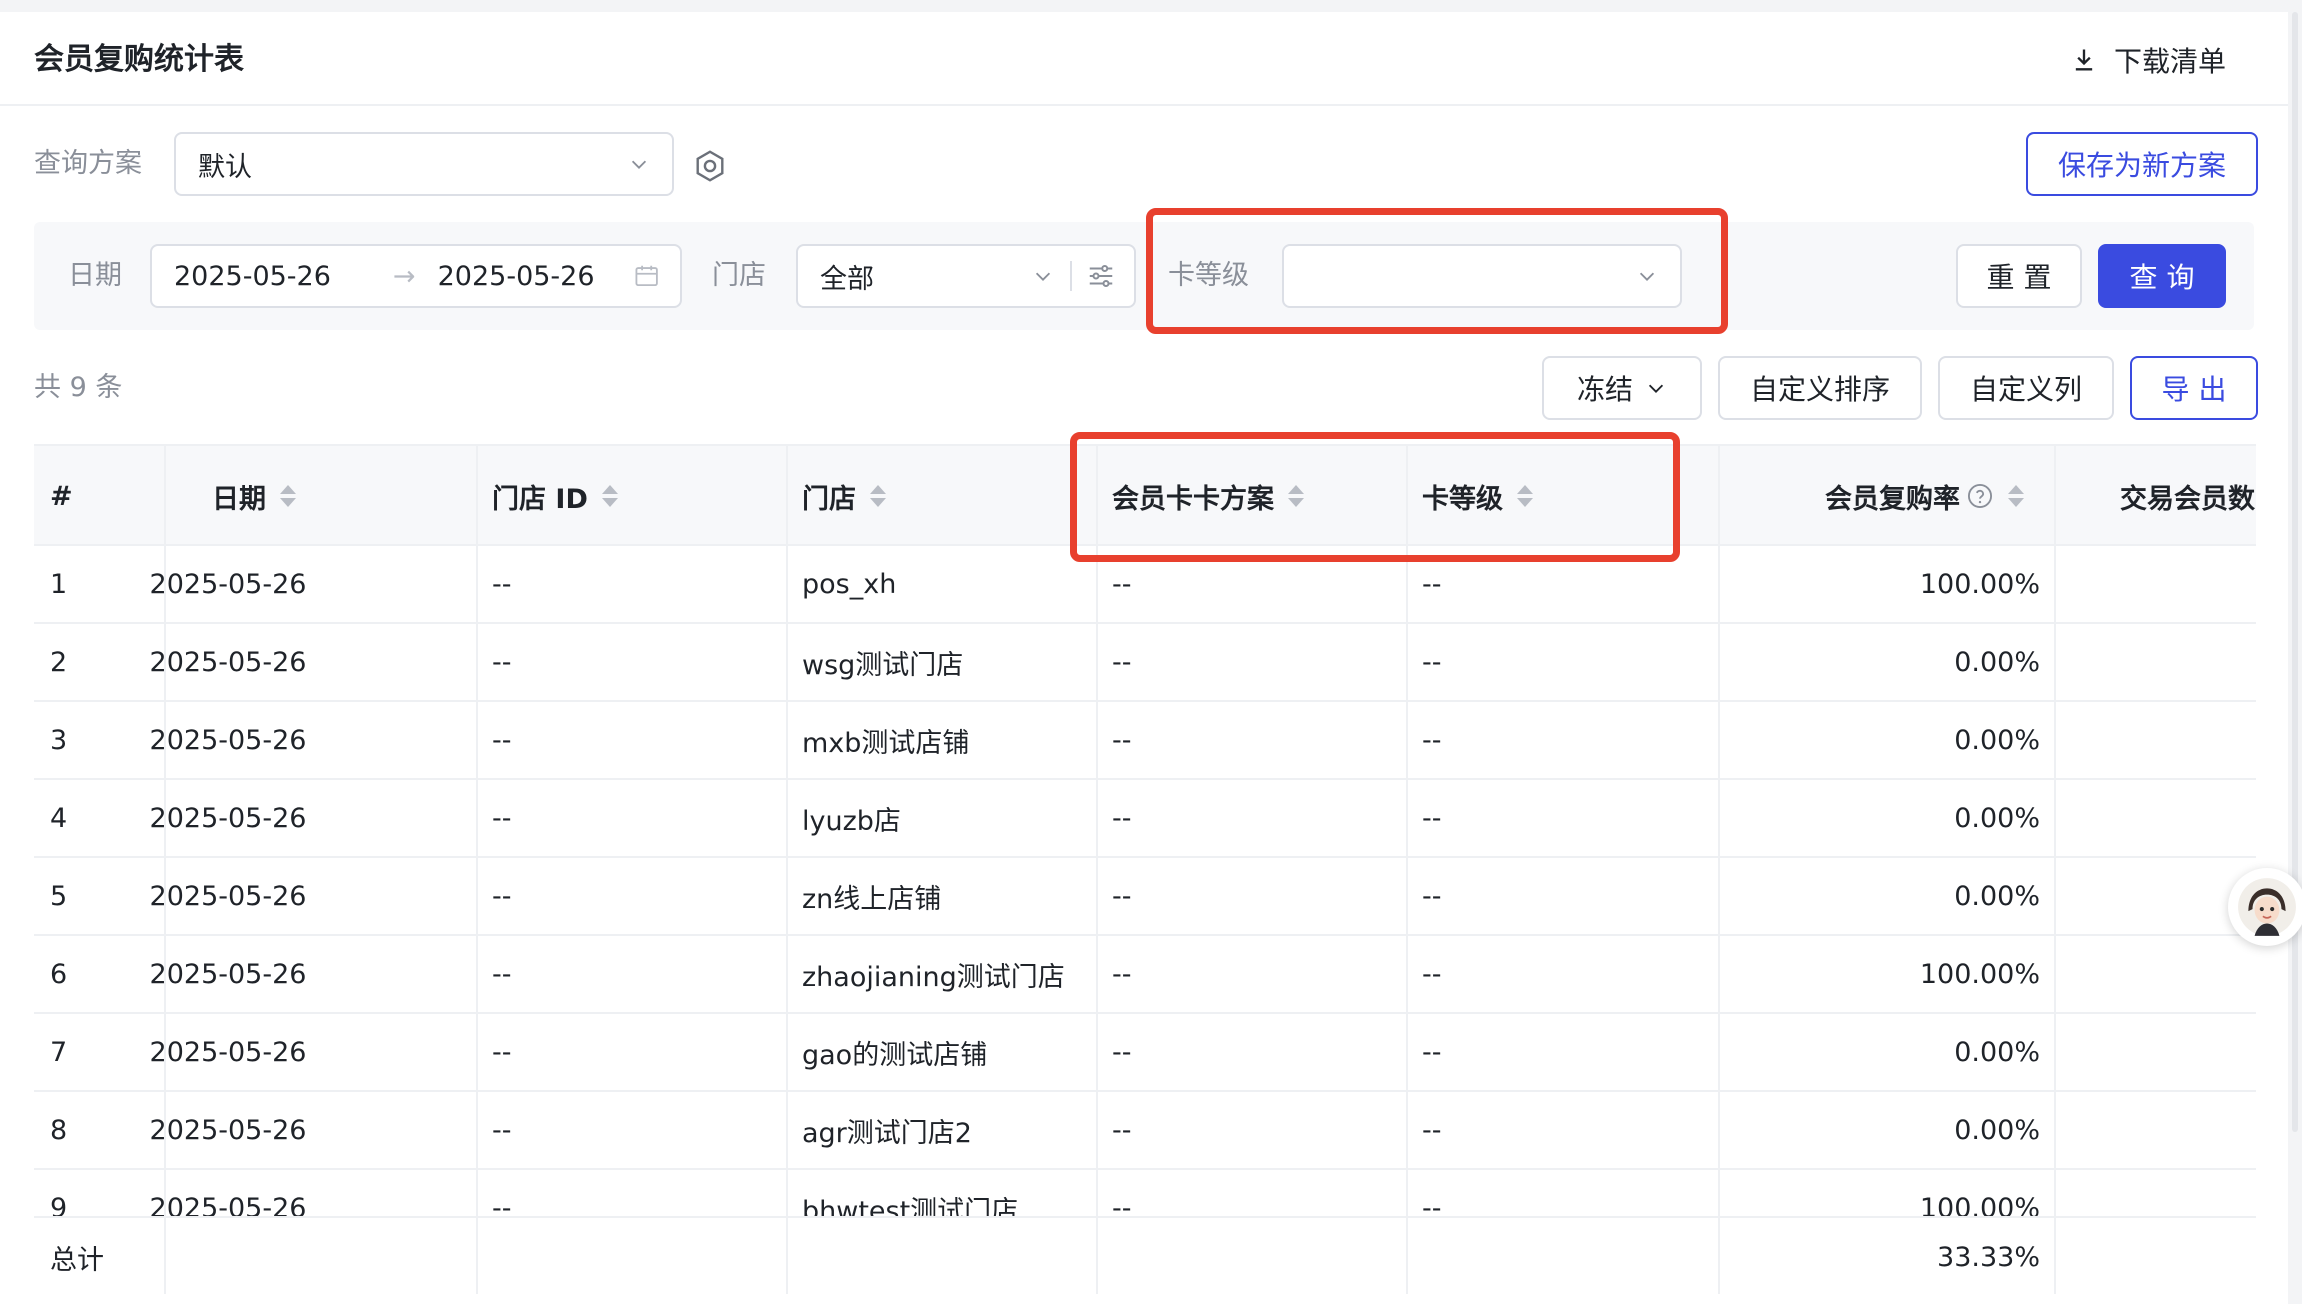 This screenshot has width=2302, height=1304. What do you see at coordinates (887, 1133) in the screenshot?
I see `cell-store: agr测试门店2` at bounding box center [887, 1133].